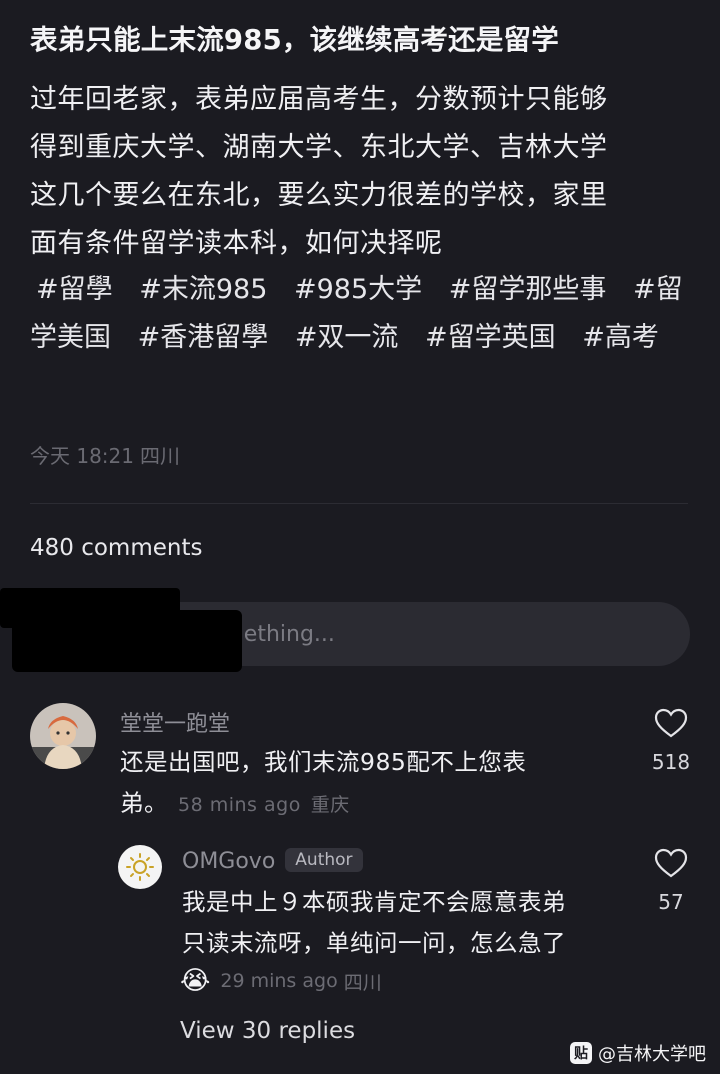 This screenshot has width=720, height=1074. I want to click on avatar-image, so click(63, 736).